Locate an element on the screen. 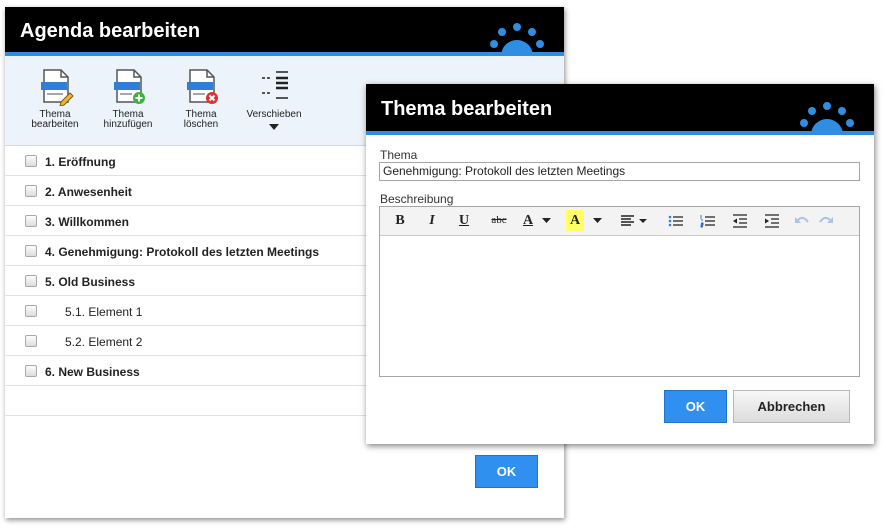 The width and height of the screenshot is (886, 531). item-label: 3. Willkommen is located at coordinates (87, 222).